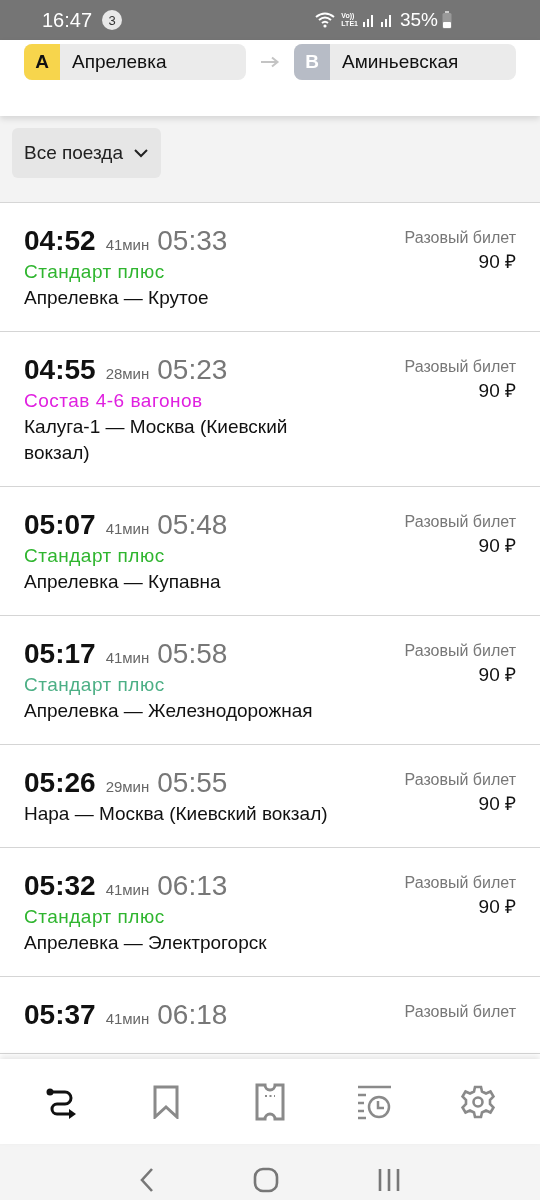  I want to click on arrow-icon, so click(270, 62).